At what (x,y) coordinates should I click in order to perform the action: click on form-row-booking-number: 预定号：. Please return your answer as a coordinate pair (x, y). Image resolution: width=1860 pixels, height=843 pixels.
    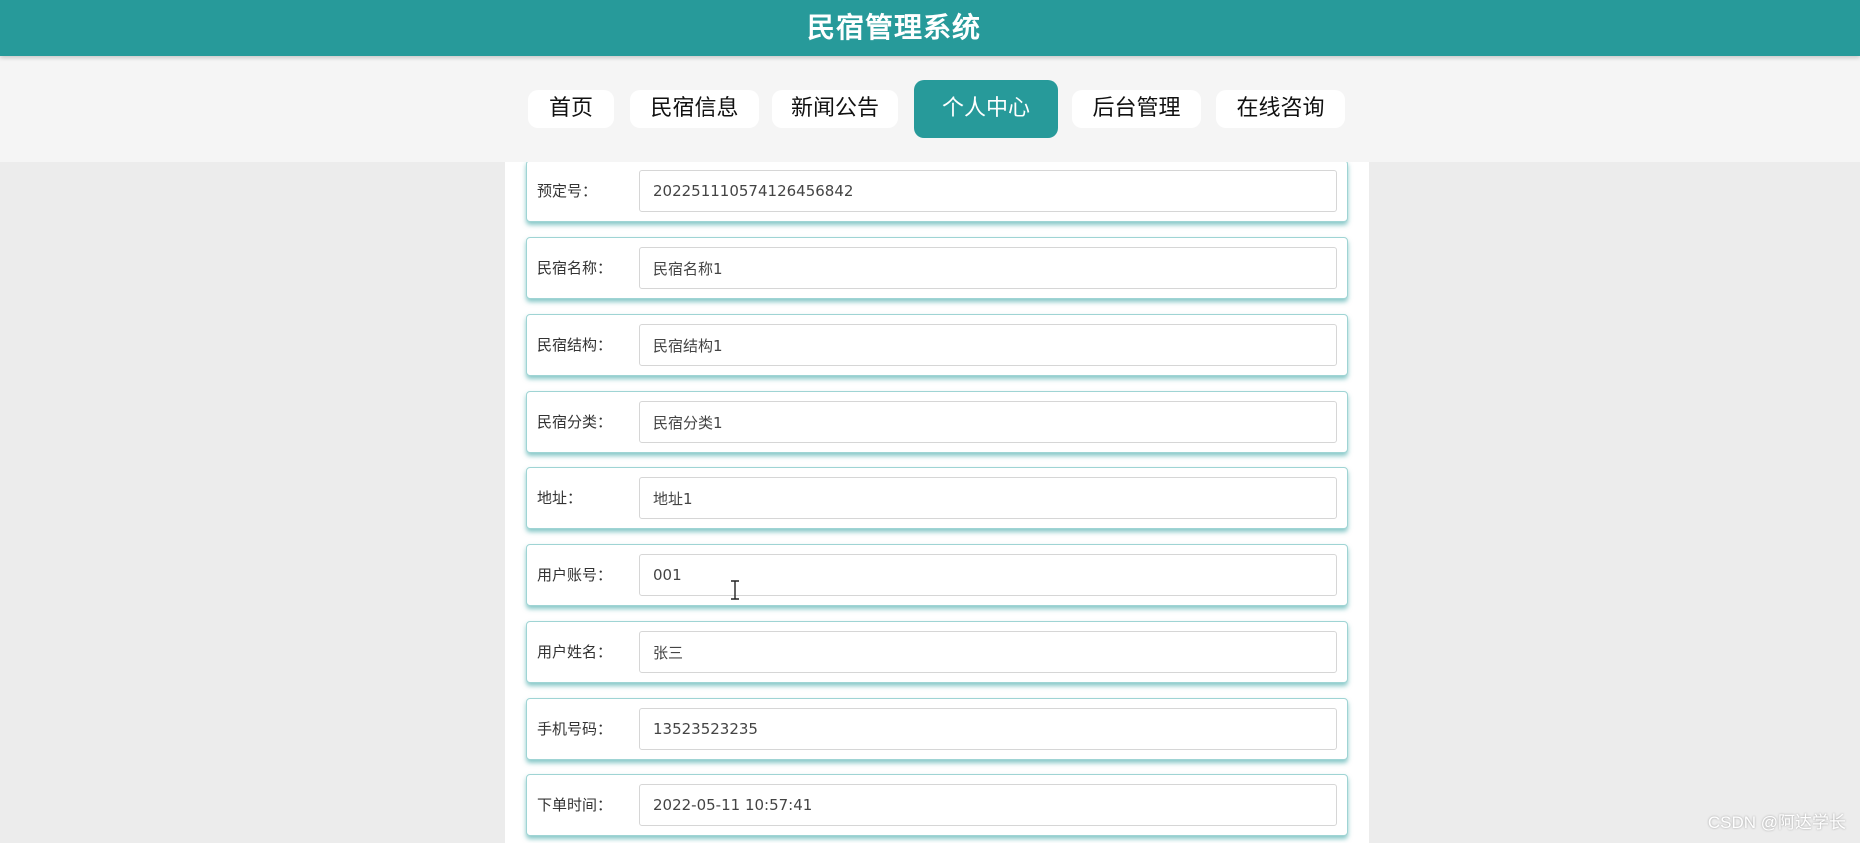
    Looking at the image, I should click on (937, 191).